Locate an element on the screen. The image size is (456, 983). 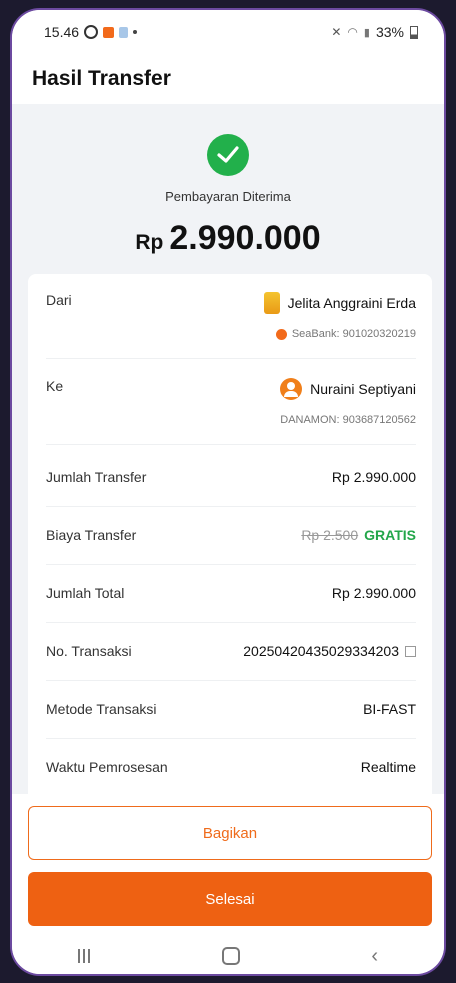
success-check-icon is located at coordinates (228, 155).